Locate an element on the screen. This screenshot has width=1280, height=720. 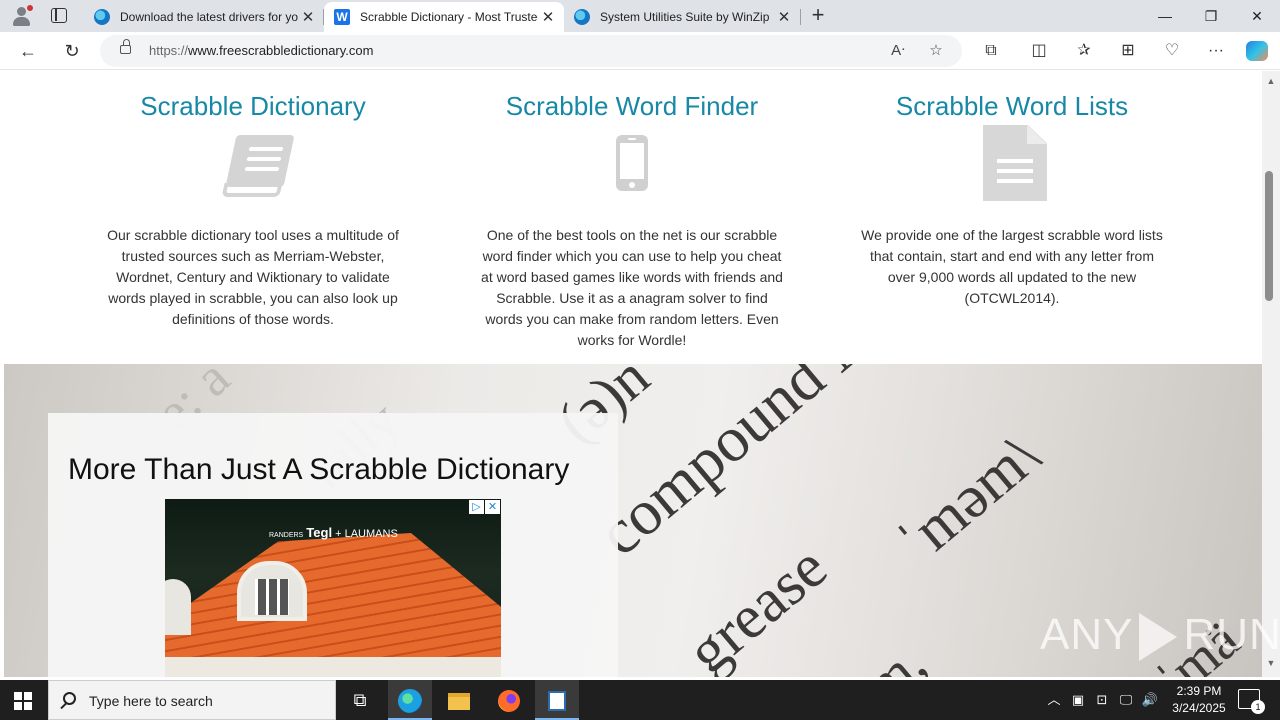
ad-brand-main: Tegl is located at coordinates (319, 532).